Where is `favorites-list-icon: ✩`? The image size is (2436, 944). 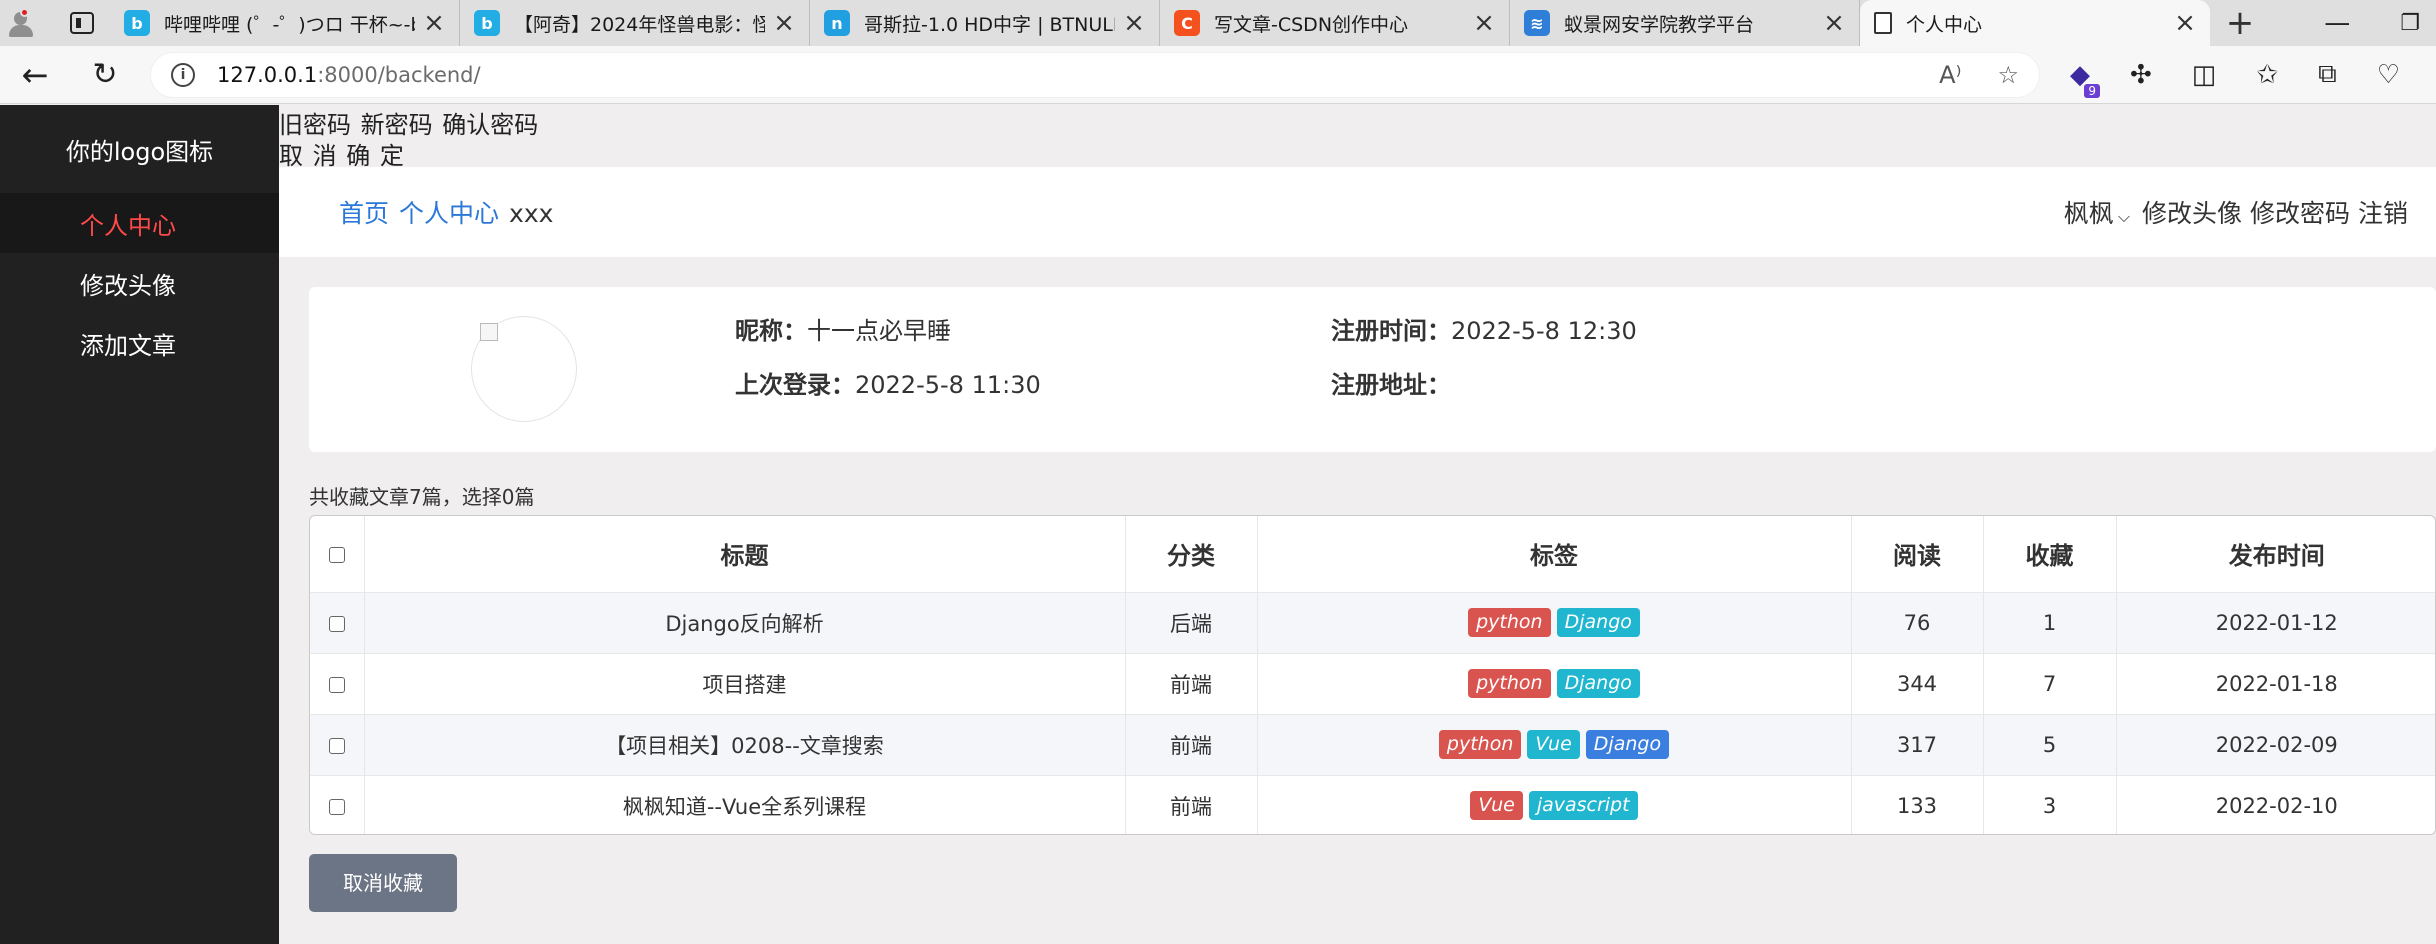 favorites-list-icon: ✩ is located at coordinates (2267, 75).